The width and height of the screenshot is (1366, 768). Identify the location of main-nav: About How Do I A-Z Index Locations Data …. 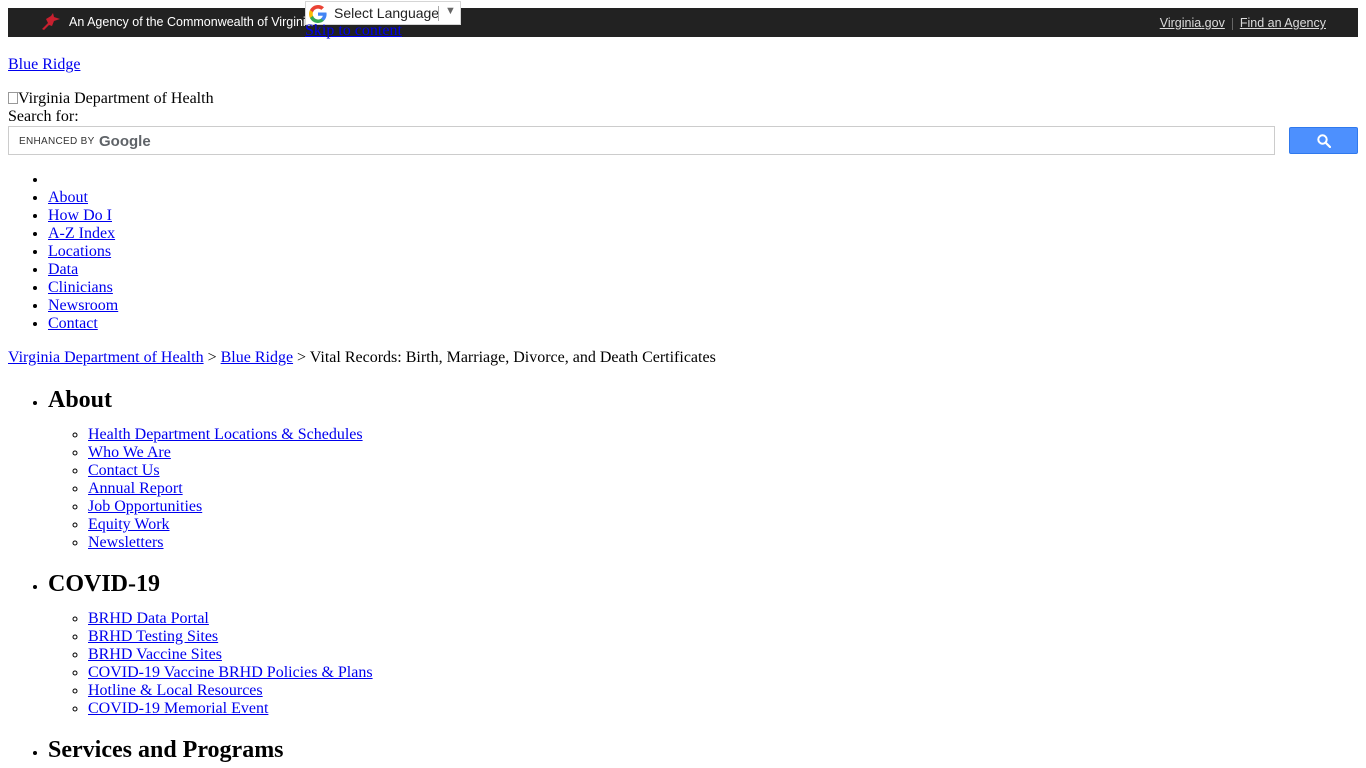
(228, 252).